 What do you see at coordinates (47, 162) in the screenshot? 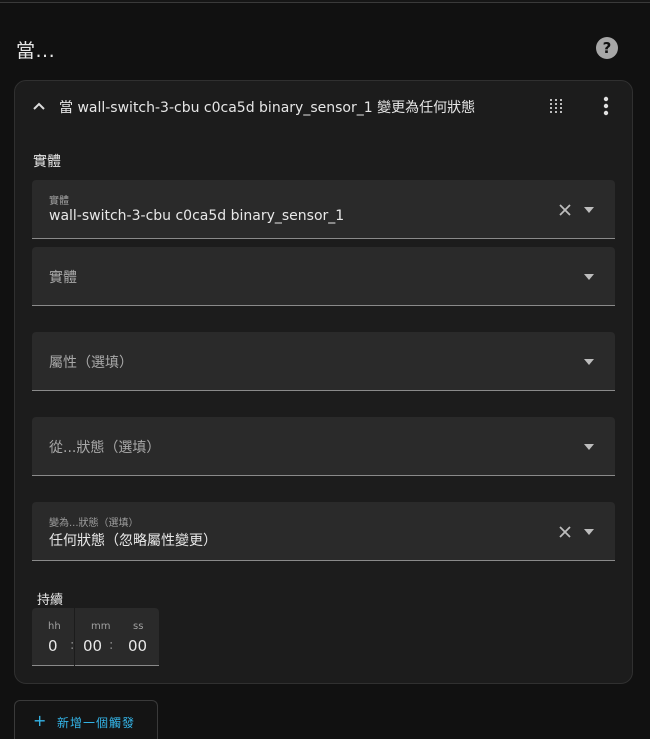
I see `entity-subheading: 實體` at bounding box center [47, 162].